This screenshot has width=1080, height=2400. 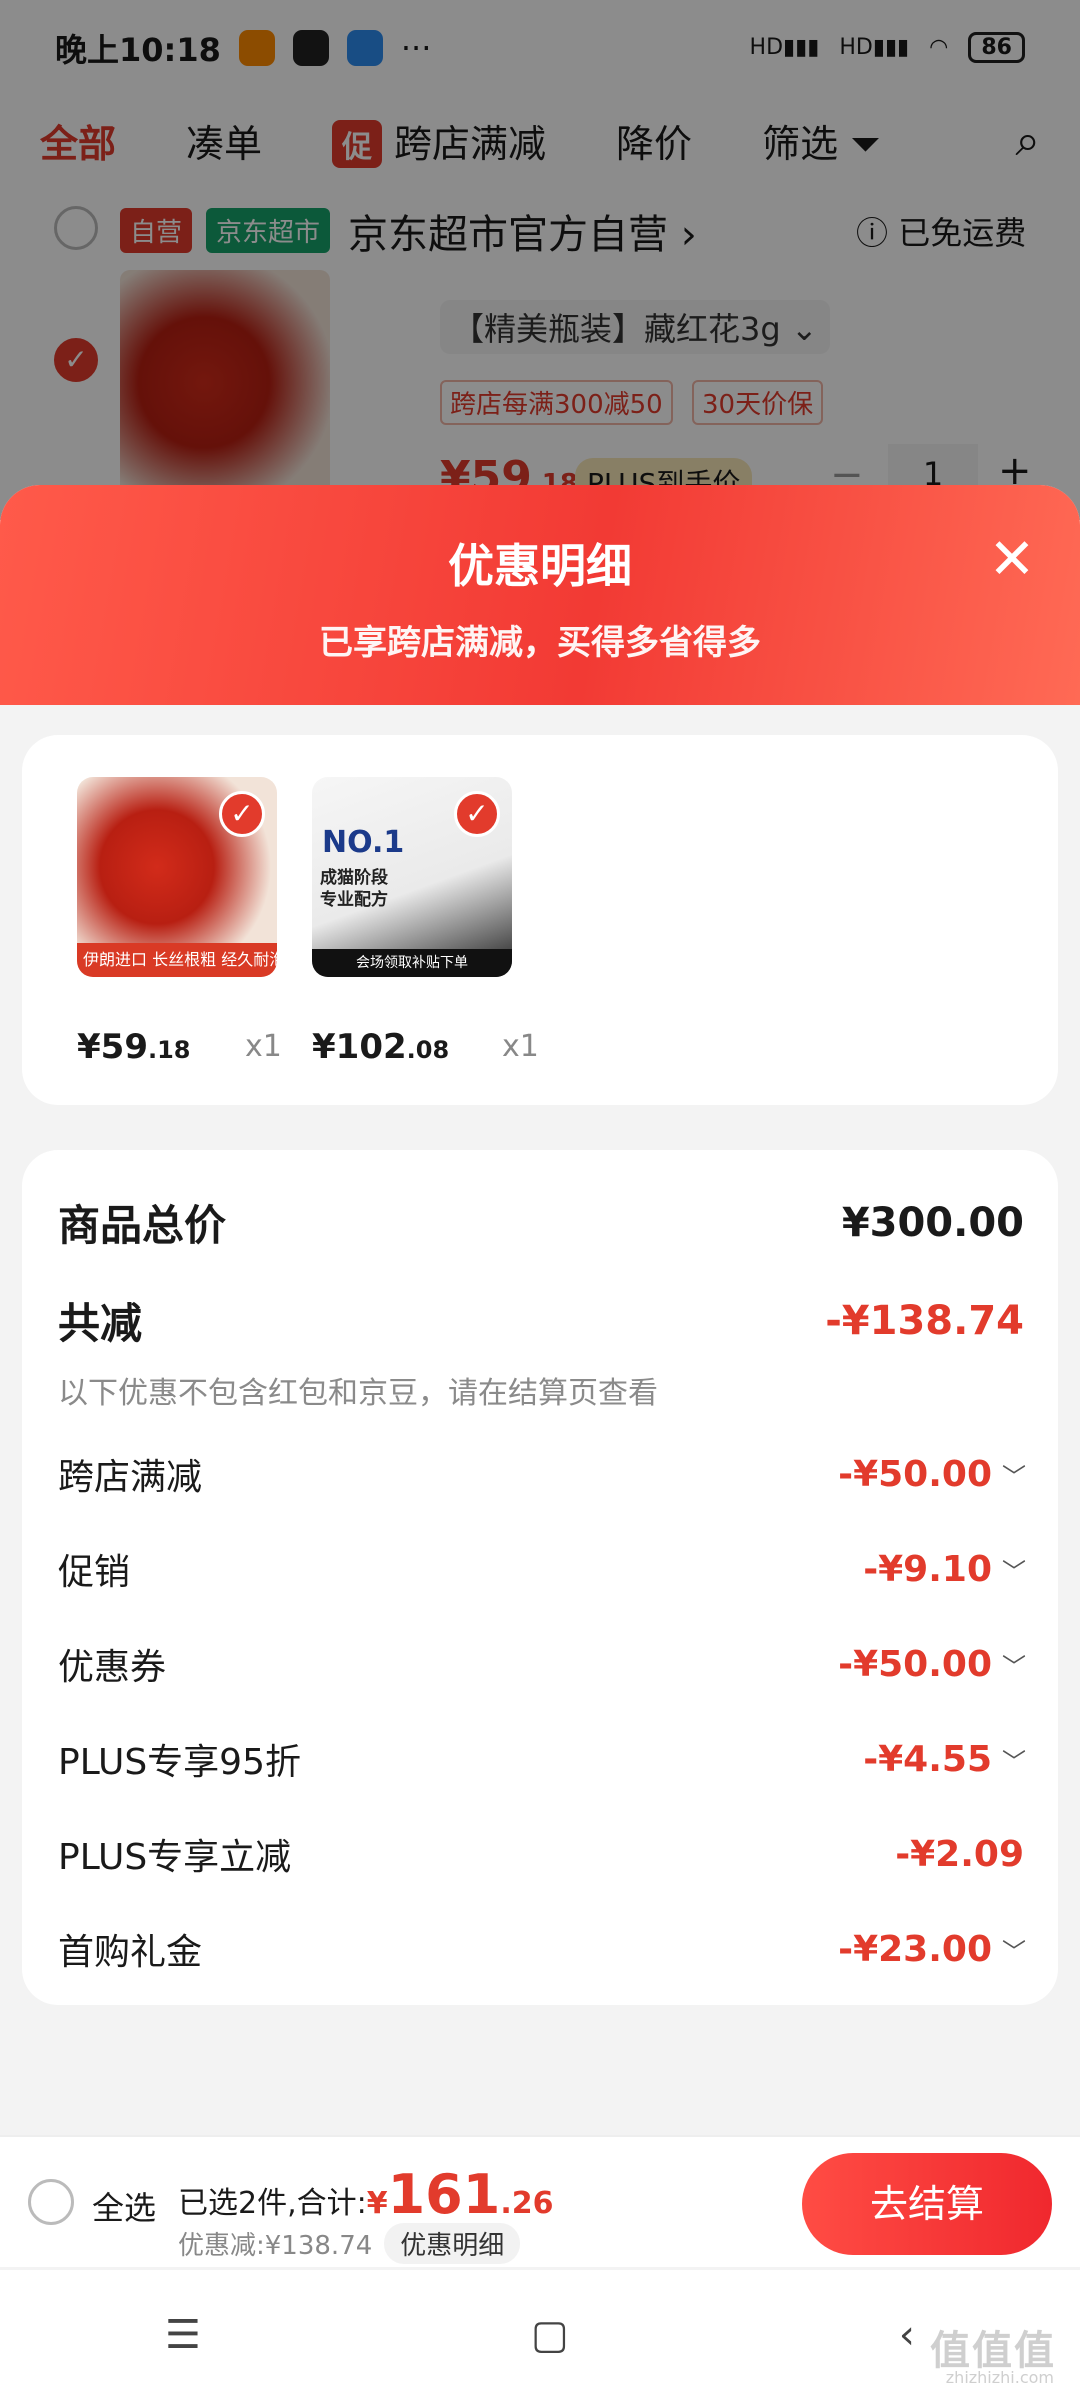 I want to click on total-price-value: ¥300.00, so click(x=932, y=1222).